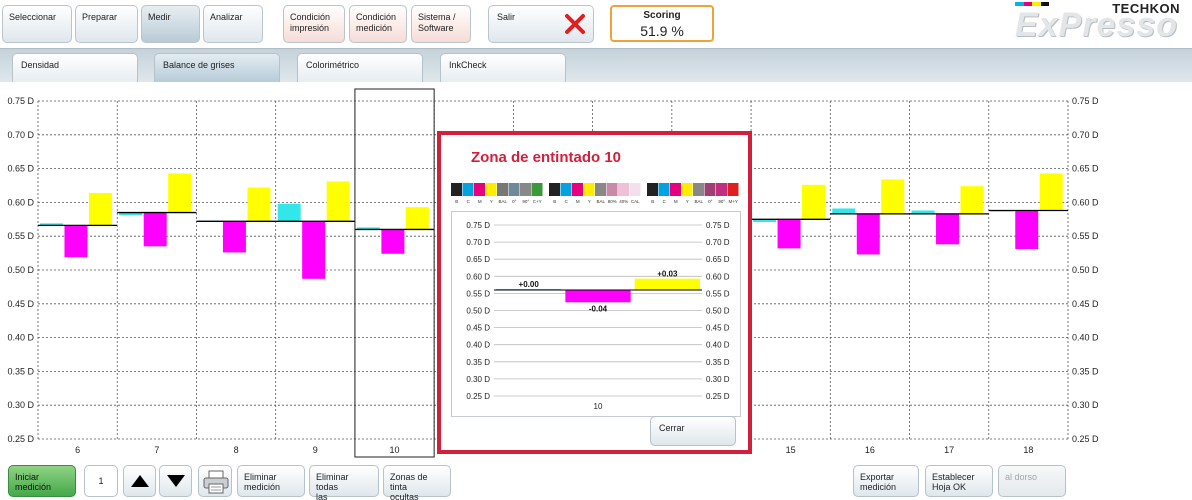  What do you see at coordinates (1085, 236) in the screenshot?
I see `y-tick-right: 0.55 D` at bounding box center [1085, 236].